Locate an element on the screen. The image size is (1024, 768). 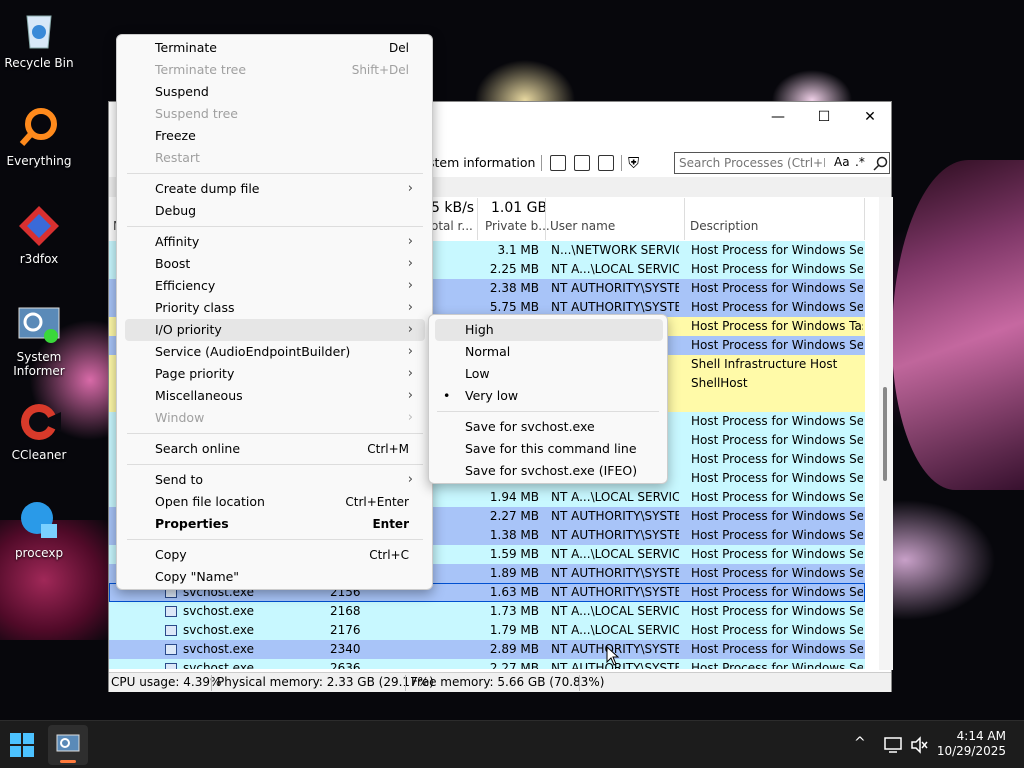
submenu-item-low: Low is located at coordinates (549, 374).